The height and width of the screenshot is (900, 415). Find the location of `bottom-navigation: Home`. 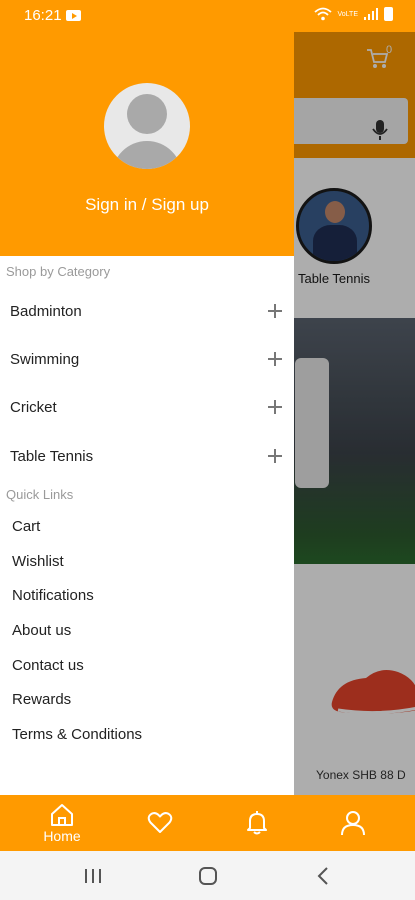

bottom-navigation: Home is located at coordinates (207, 823).